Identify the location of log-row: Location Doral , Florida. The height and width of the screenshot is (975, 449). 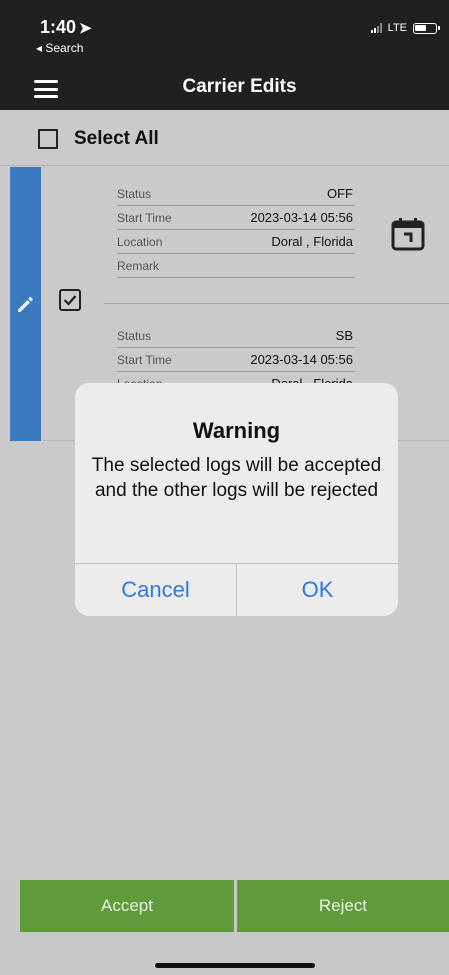
(236, 242).